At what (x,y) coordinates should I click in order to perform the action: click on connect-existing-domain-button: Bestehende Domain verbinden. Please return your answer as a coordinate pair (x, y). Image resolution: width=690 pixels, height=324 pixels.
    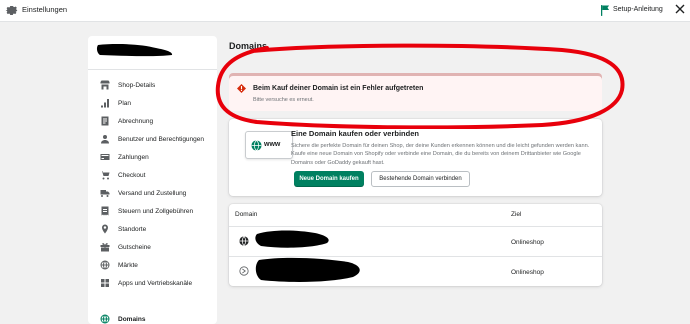
    Looking at the image, I should click on (420, 179).